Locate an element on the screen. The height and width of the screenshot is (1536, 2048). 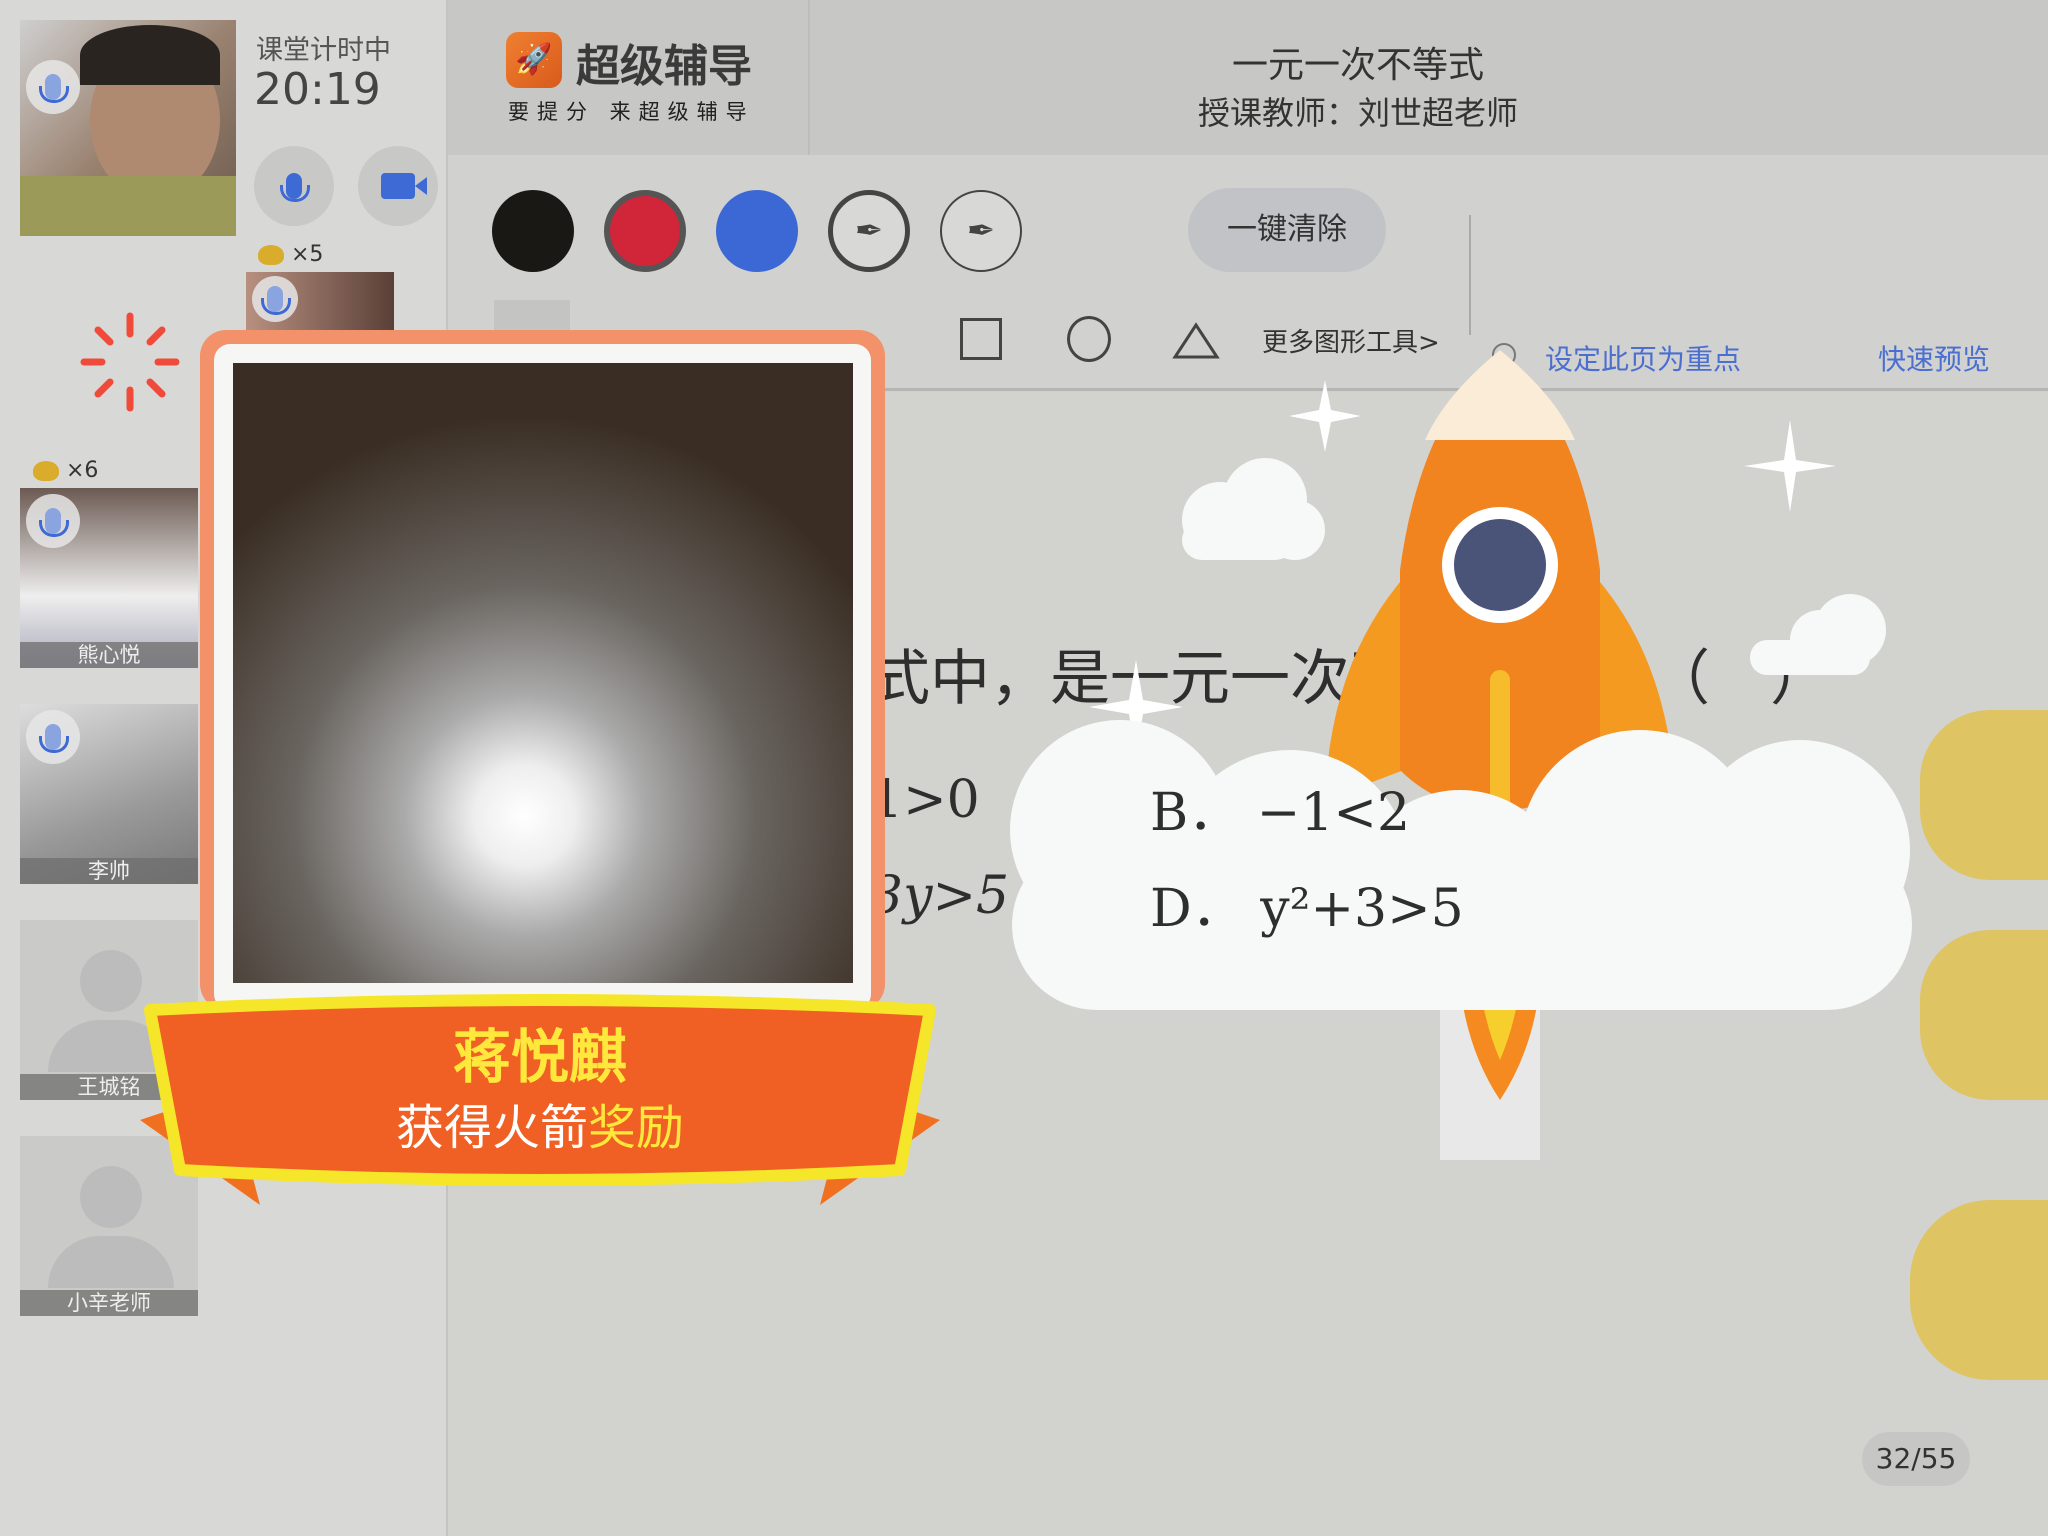
brand-name: 超级辅导 is located at coordinates (664, 66).